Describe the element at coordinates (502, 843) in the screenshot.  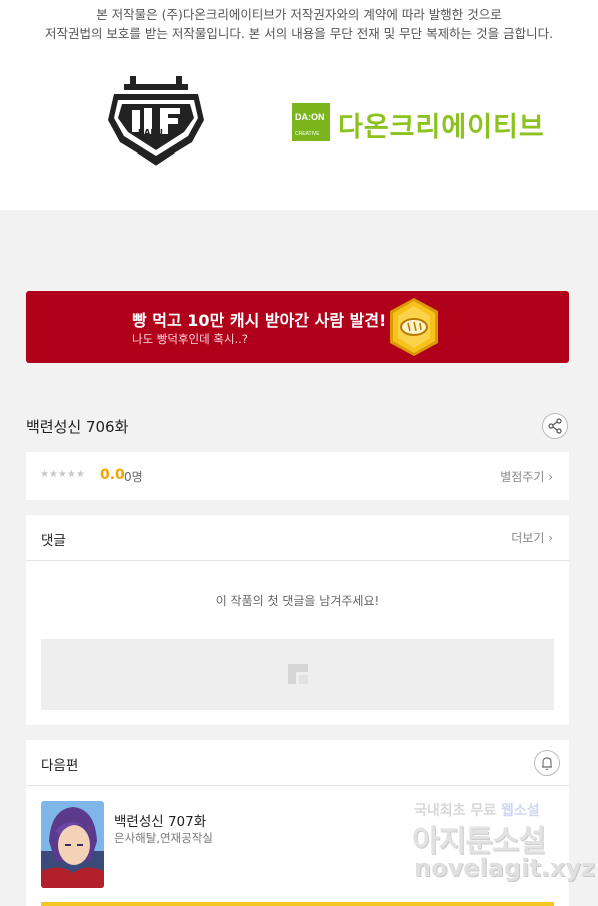
I see `site-watermark: 국내최초 무료 웹소설 아지툰소설 novelagit.xyz` at that location.